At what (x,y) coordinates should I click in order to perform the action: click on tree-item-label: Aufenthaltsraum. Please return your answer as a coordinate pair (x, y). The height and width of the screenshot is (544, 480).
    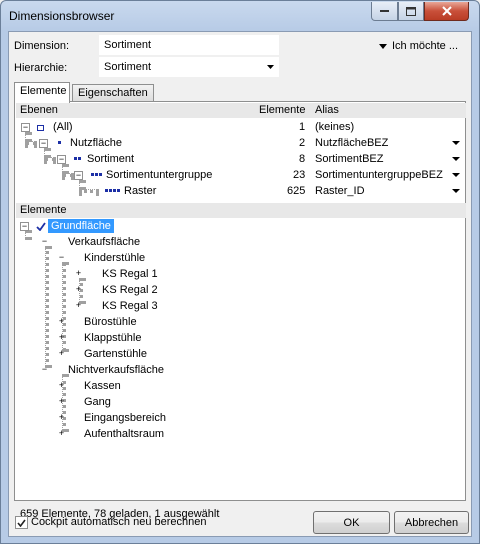
    Looking at the image, I should click on (124, 434).